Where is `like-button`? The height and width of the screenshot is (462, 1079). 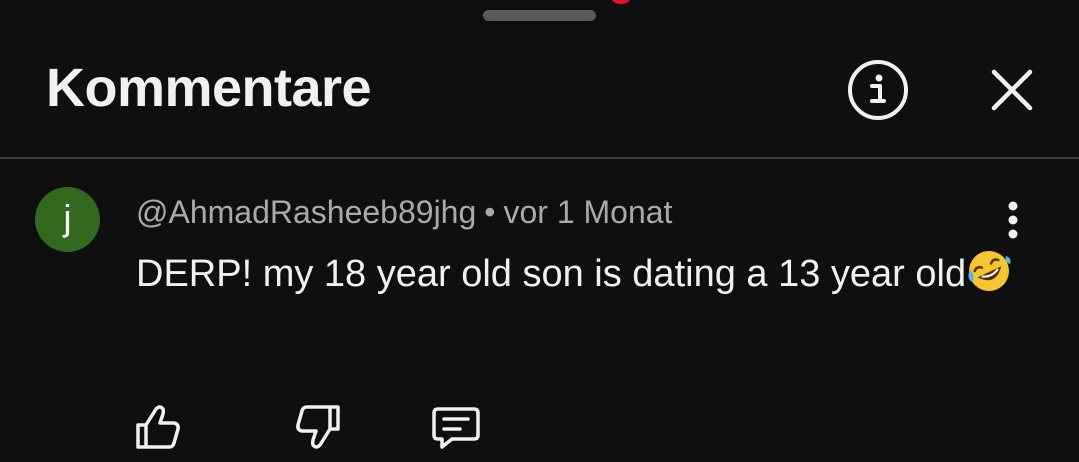 like-button is located at coordinates (158, 427).